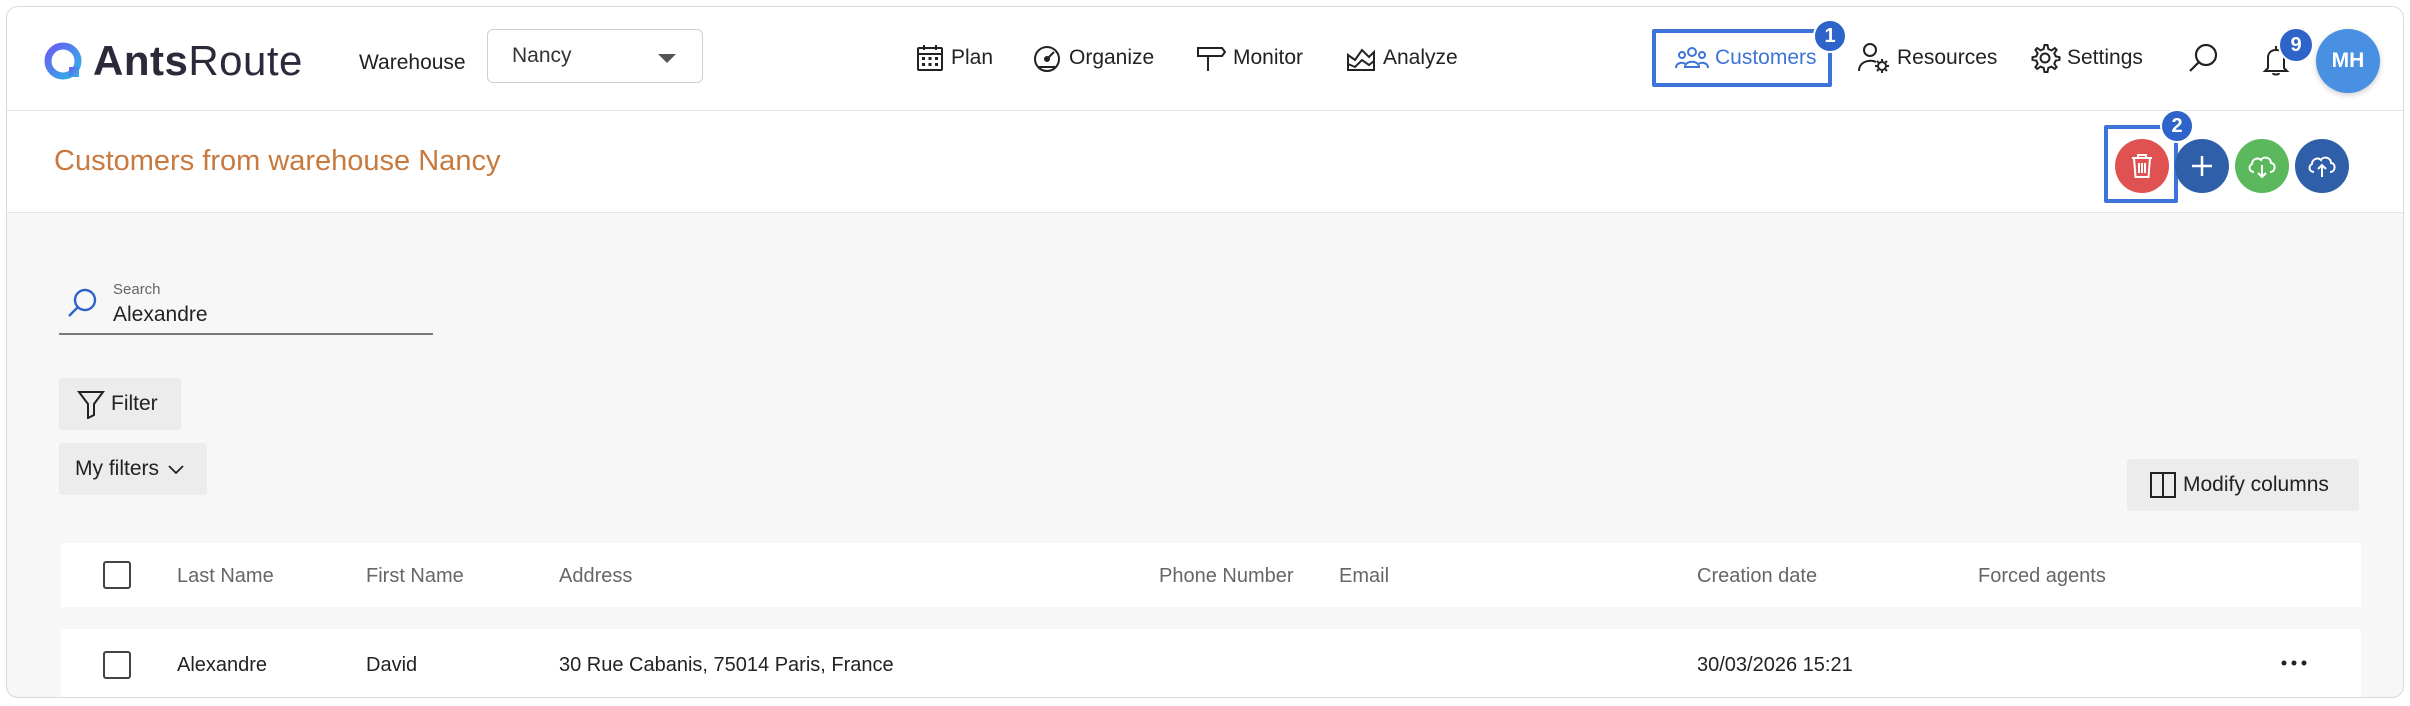  What do you see at coordinates (1420, 57) in the screenshot?
I see `nav-analyze-label: Analyze` at bounding box center [1420, 57].